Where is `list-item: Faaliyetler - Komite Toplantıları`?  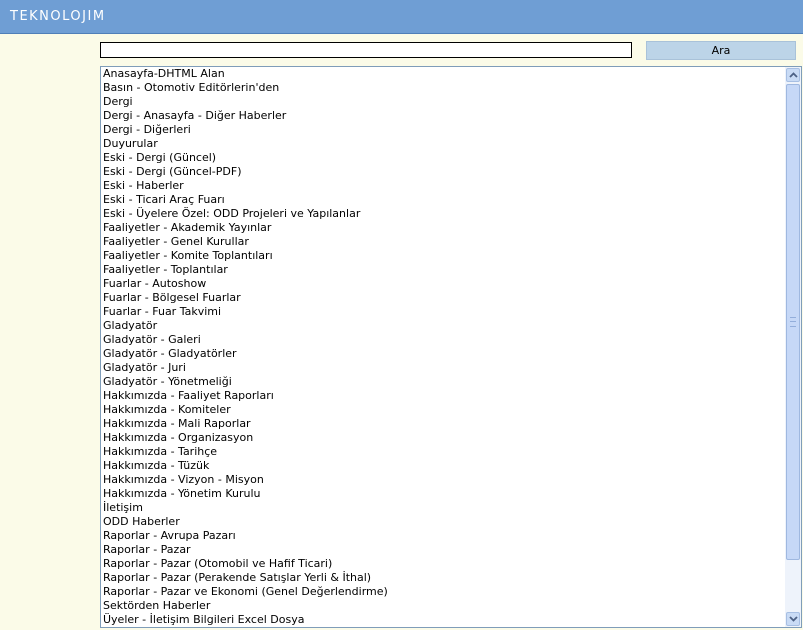 list-item: Faaliyetler - Komite Toplantıları is located at coordinates (442, 256).